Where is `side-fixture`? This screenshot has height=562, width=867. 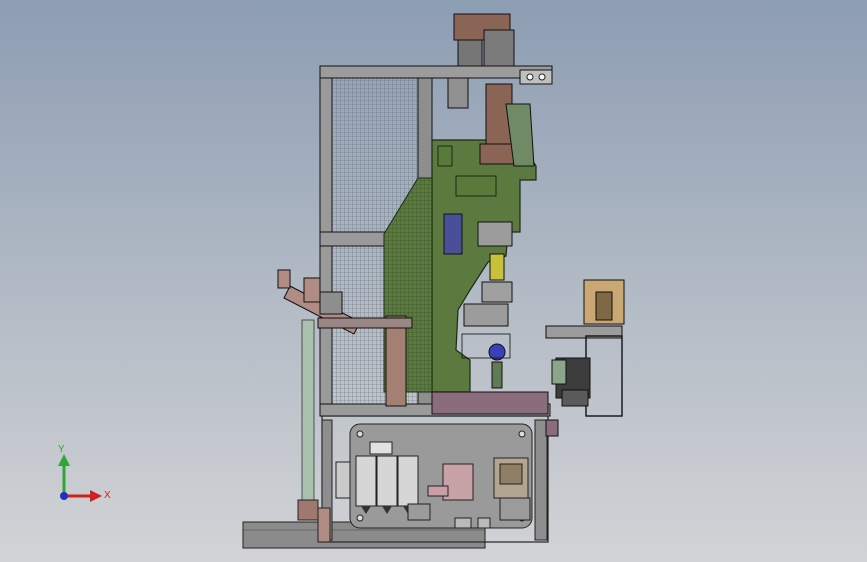 side-fixture is located at coordinates (585, 348).